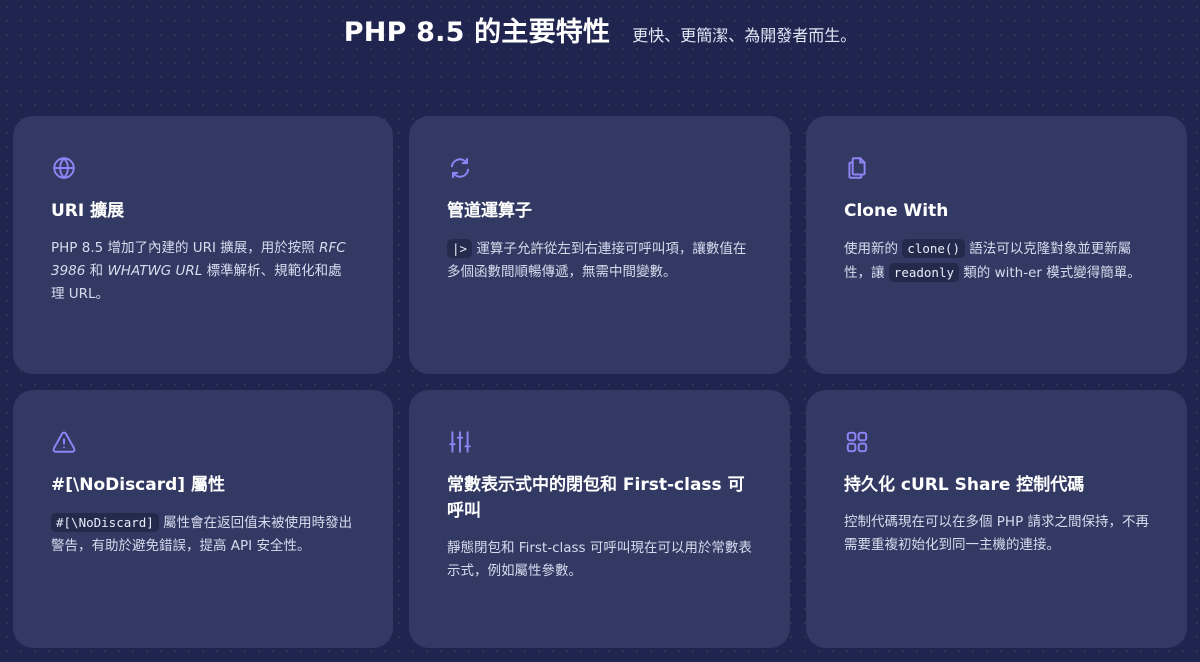 Image resolution: width=1200 pixels, height=662 pixels. I want to click on card-title: 常數表示式中的閉包和 First-class 可呼叫, so click(596, 498).